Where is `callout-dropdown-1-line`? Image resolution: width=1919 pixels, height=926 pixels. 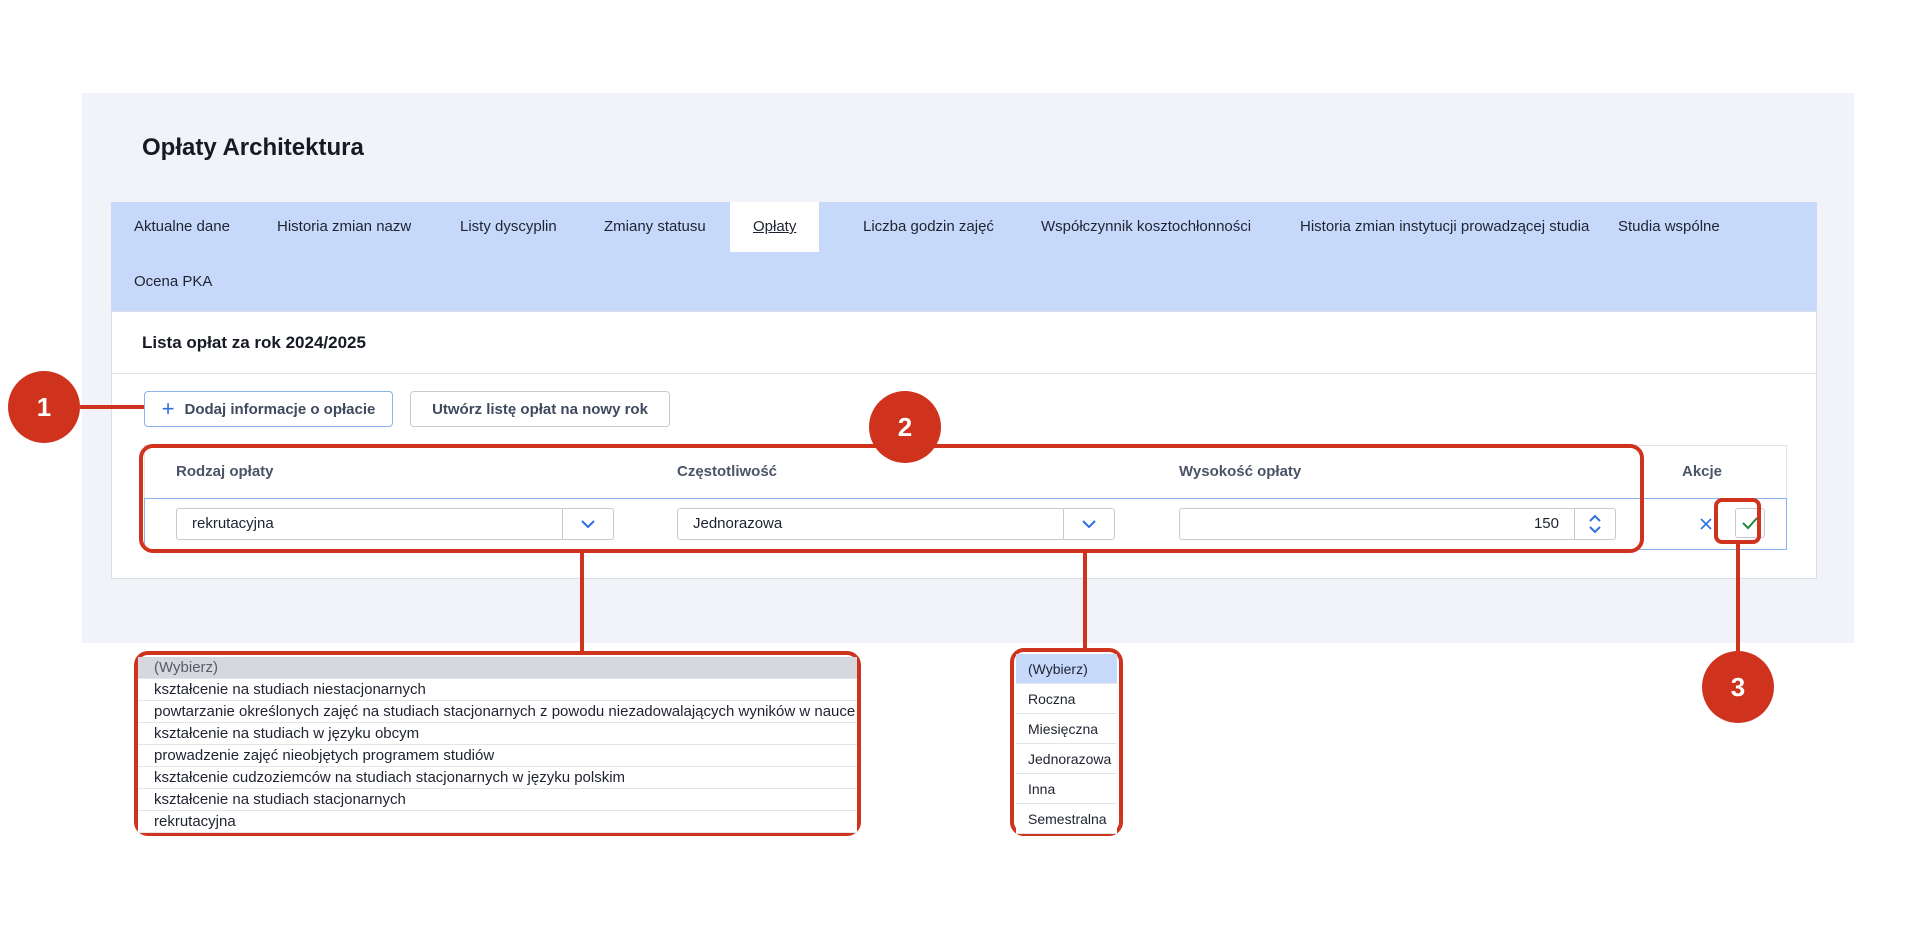 callout-dropdown-1-line is located at coordinates (582, 602).